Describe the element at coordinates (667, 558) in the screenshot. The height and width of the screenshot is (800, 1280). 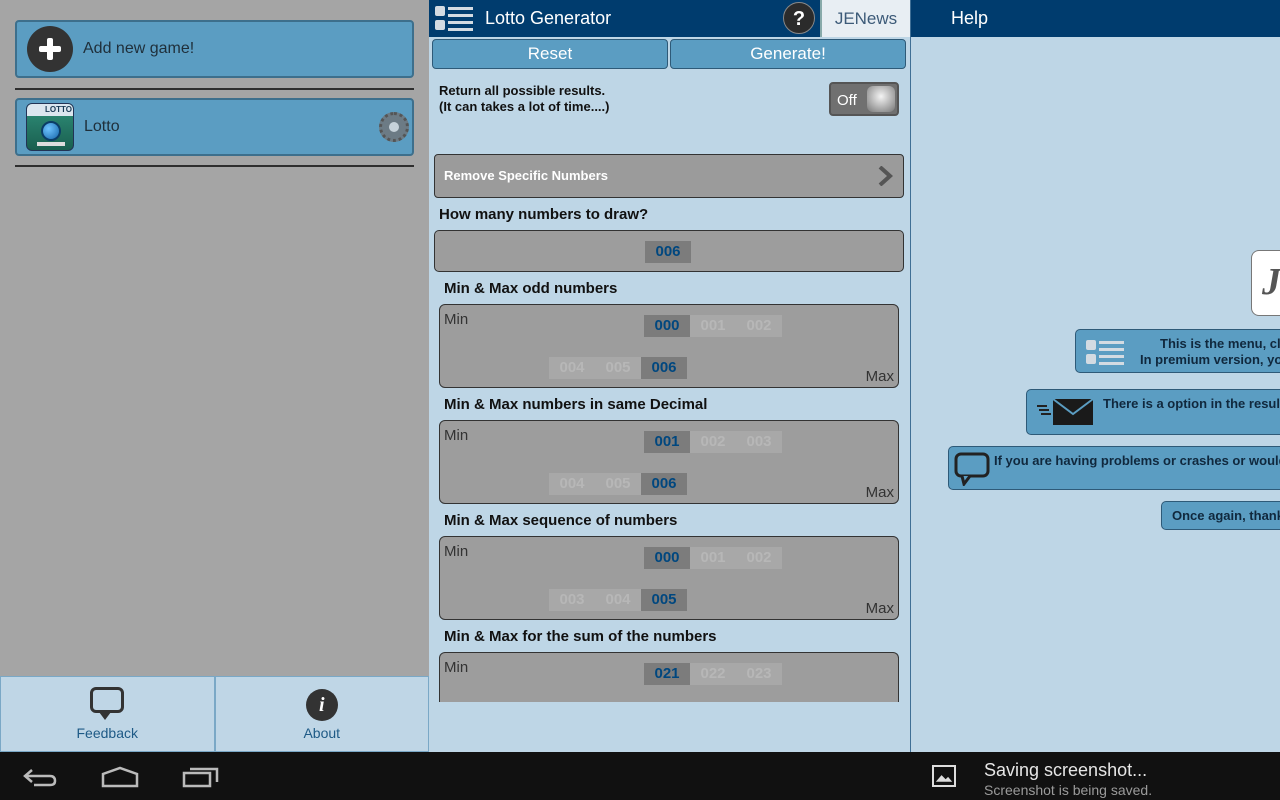
I see `sequence-min-option: 000` at that location.